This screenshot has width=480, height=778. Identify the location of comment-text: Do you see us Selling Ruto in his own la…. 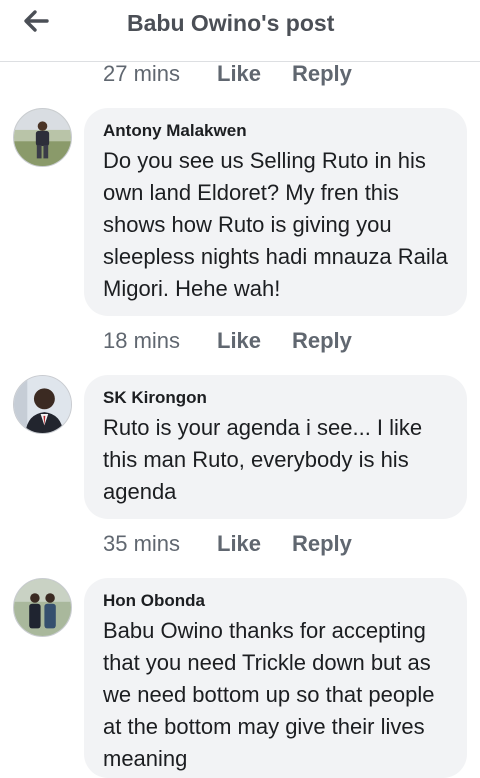
(275, 224).